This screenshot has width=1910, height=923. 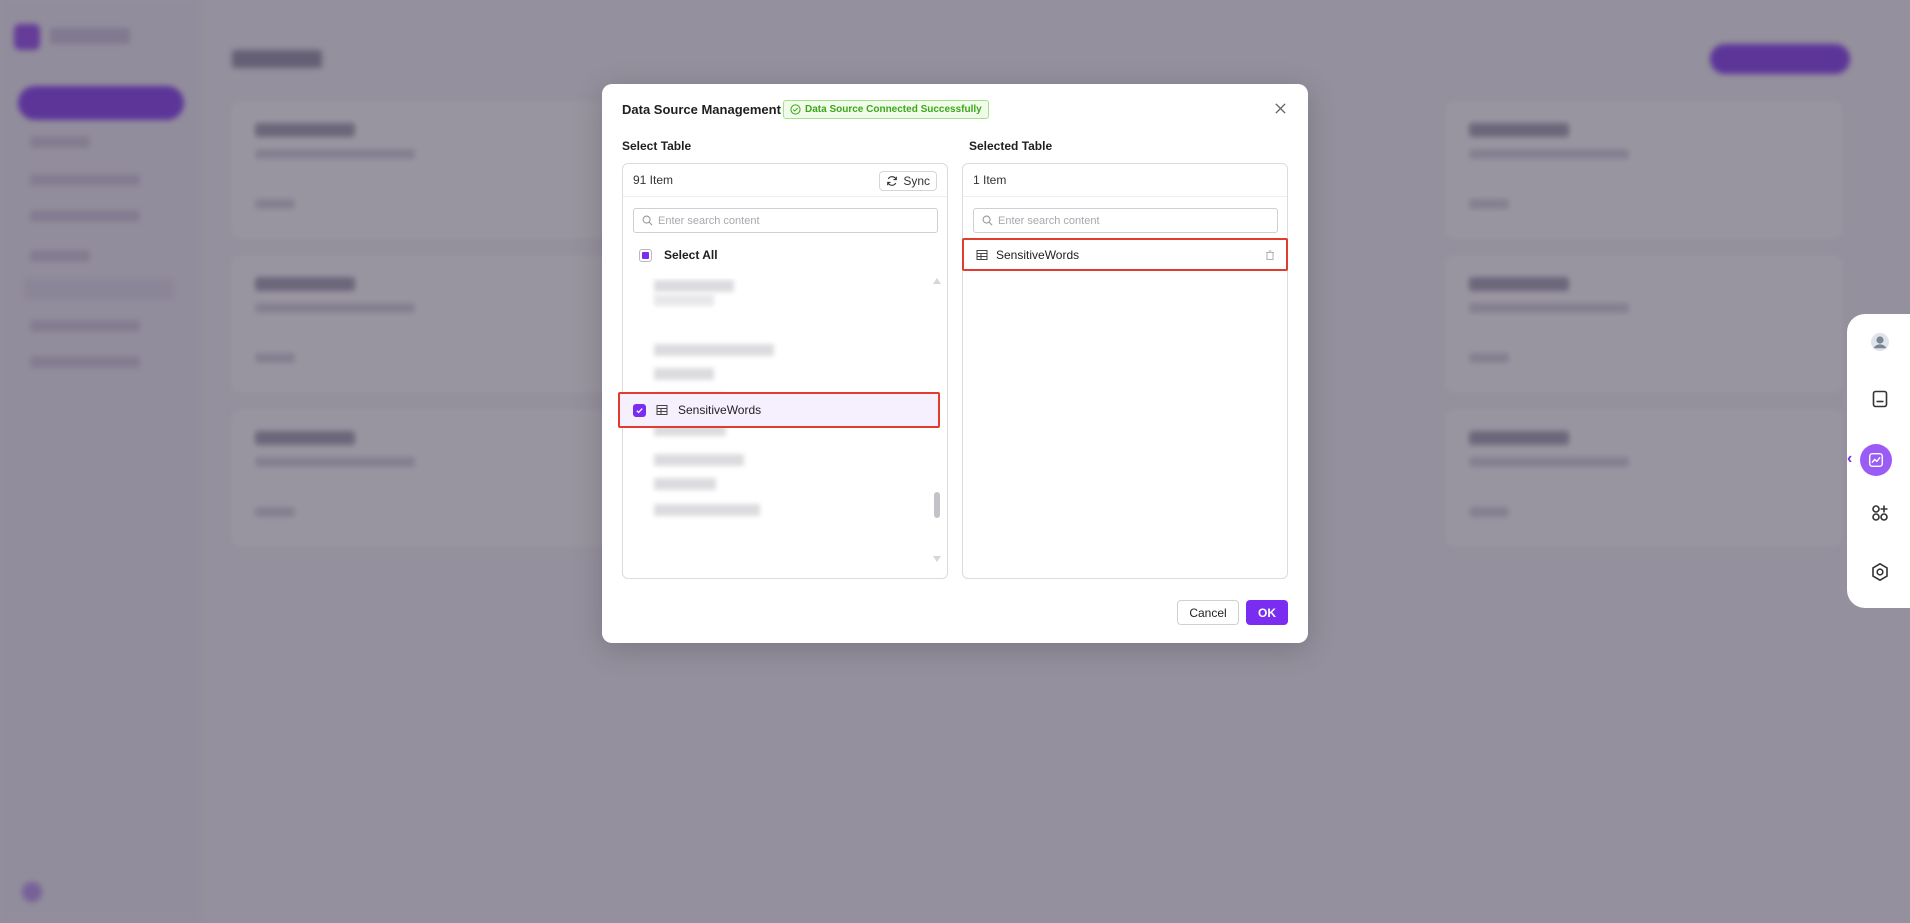 What do you see at coordinates (720, 410) in the screenshot?
I see `source-table-item-label: SensitiveWords` at bounding box center [720, 410].